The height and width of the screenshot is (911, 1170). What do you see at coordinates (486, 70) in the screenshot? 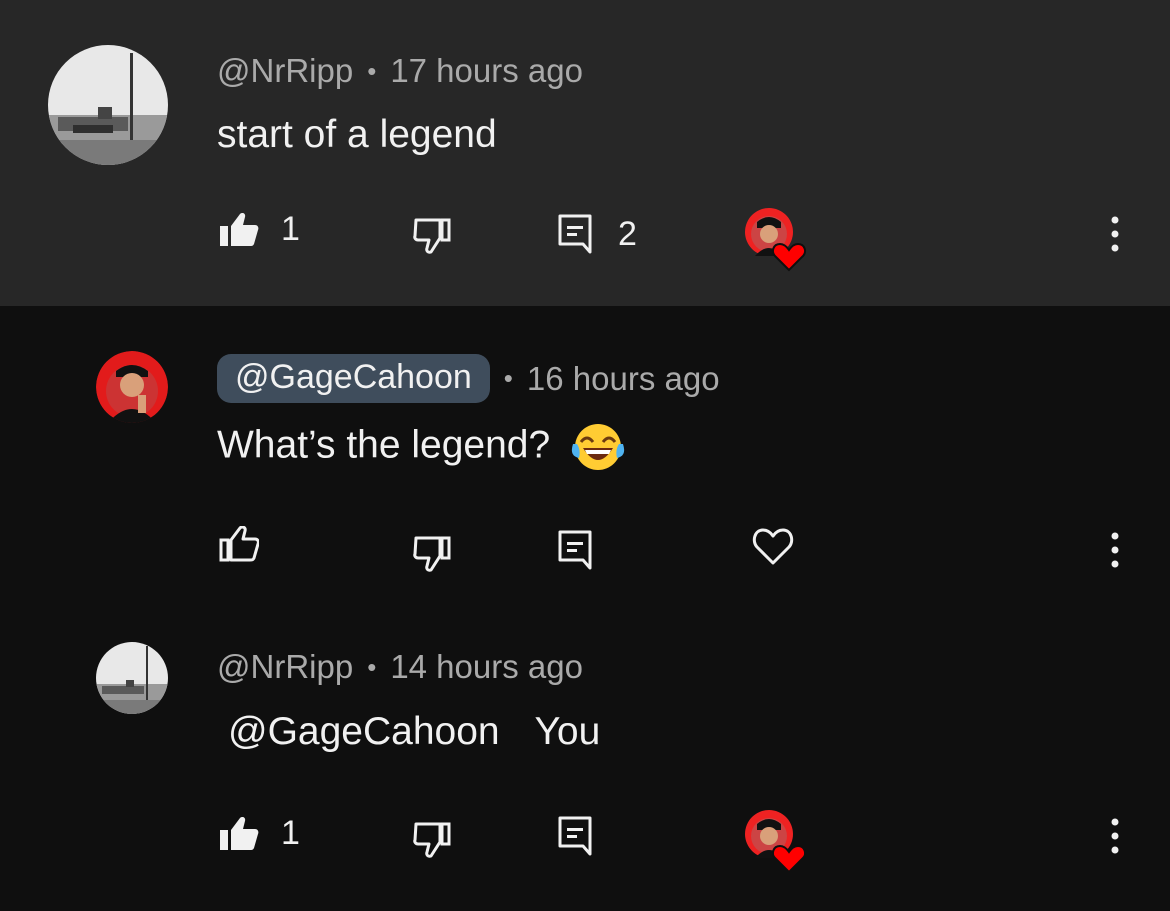
I see `timestamp: 17 hours ago` at bounding box center [486, 70].